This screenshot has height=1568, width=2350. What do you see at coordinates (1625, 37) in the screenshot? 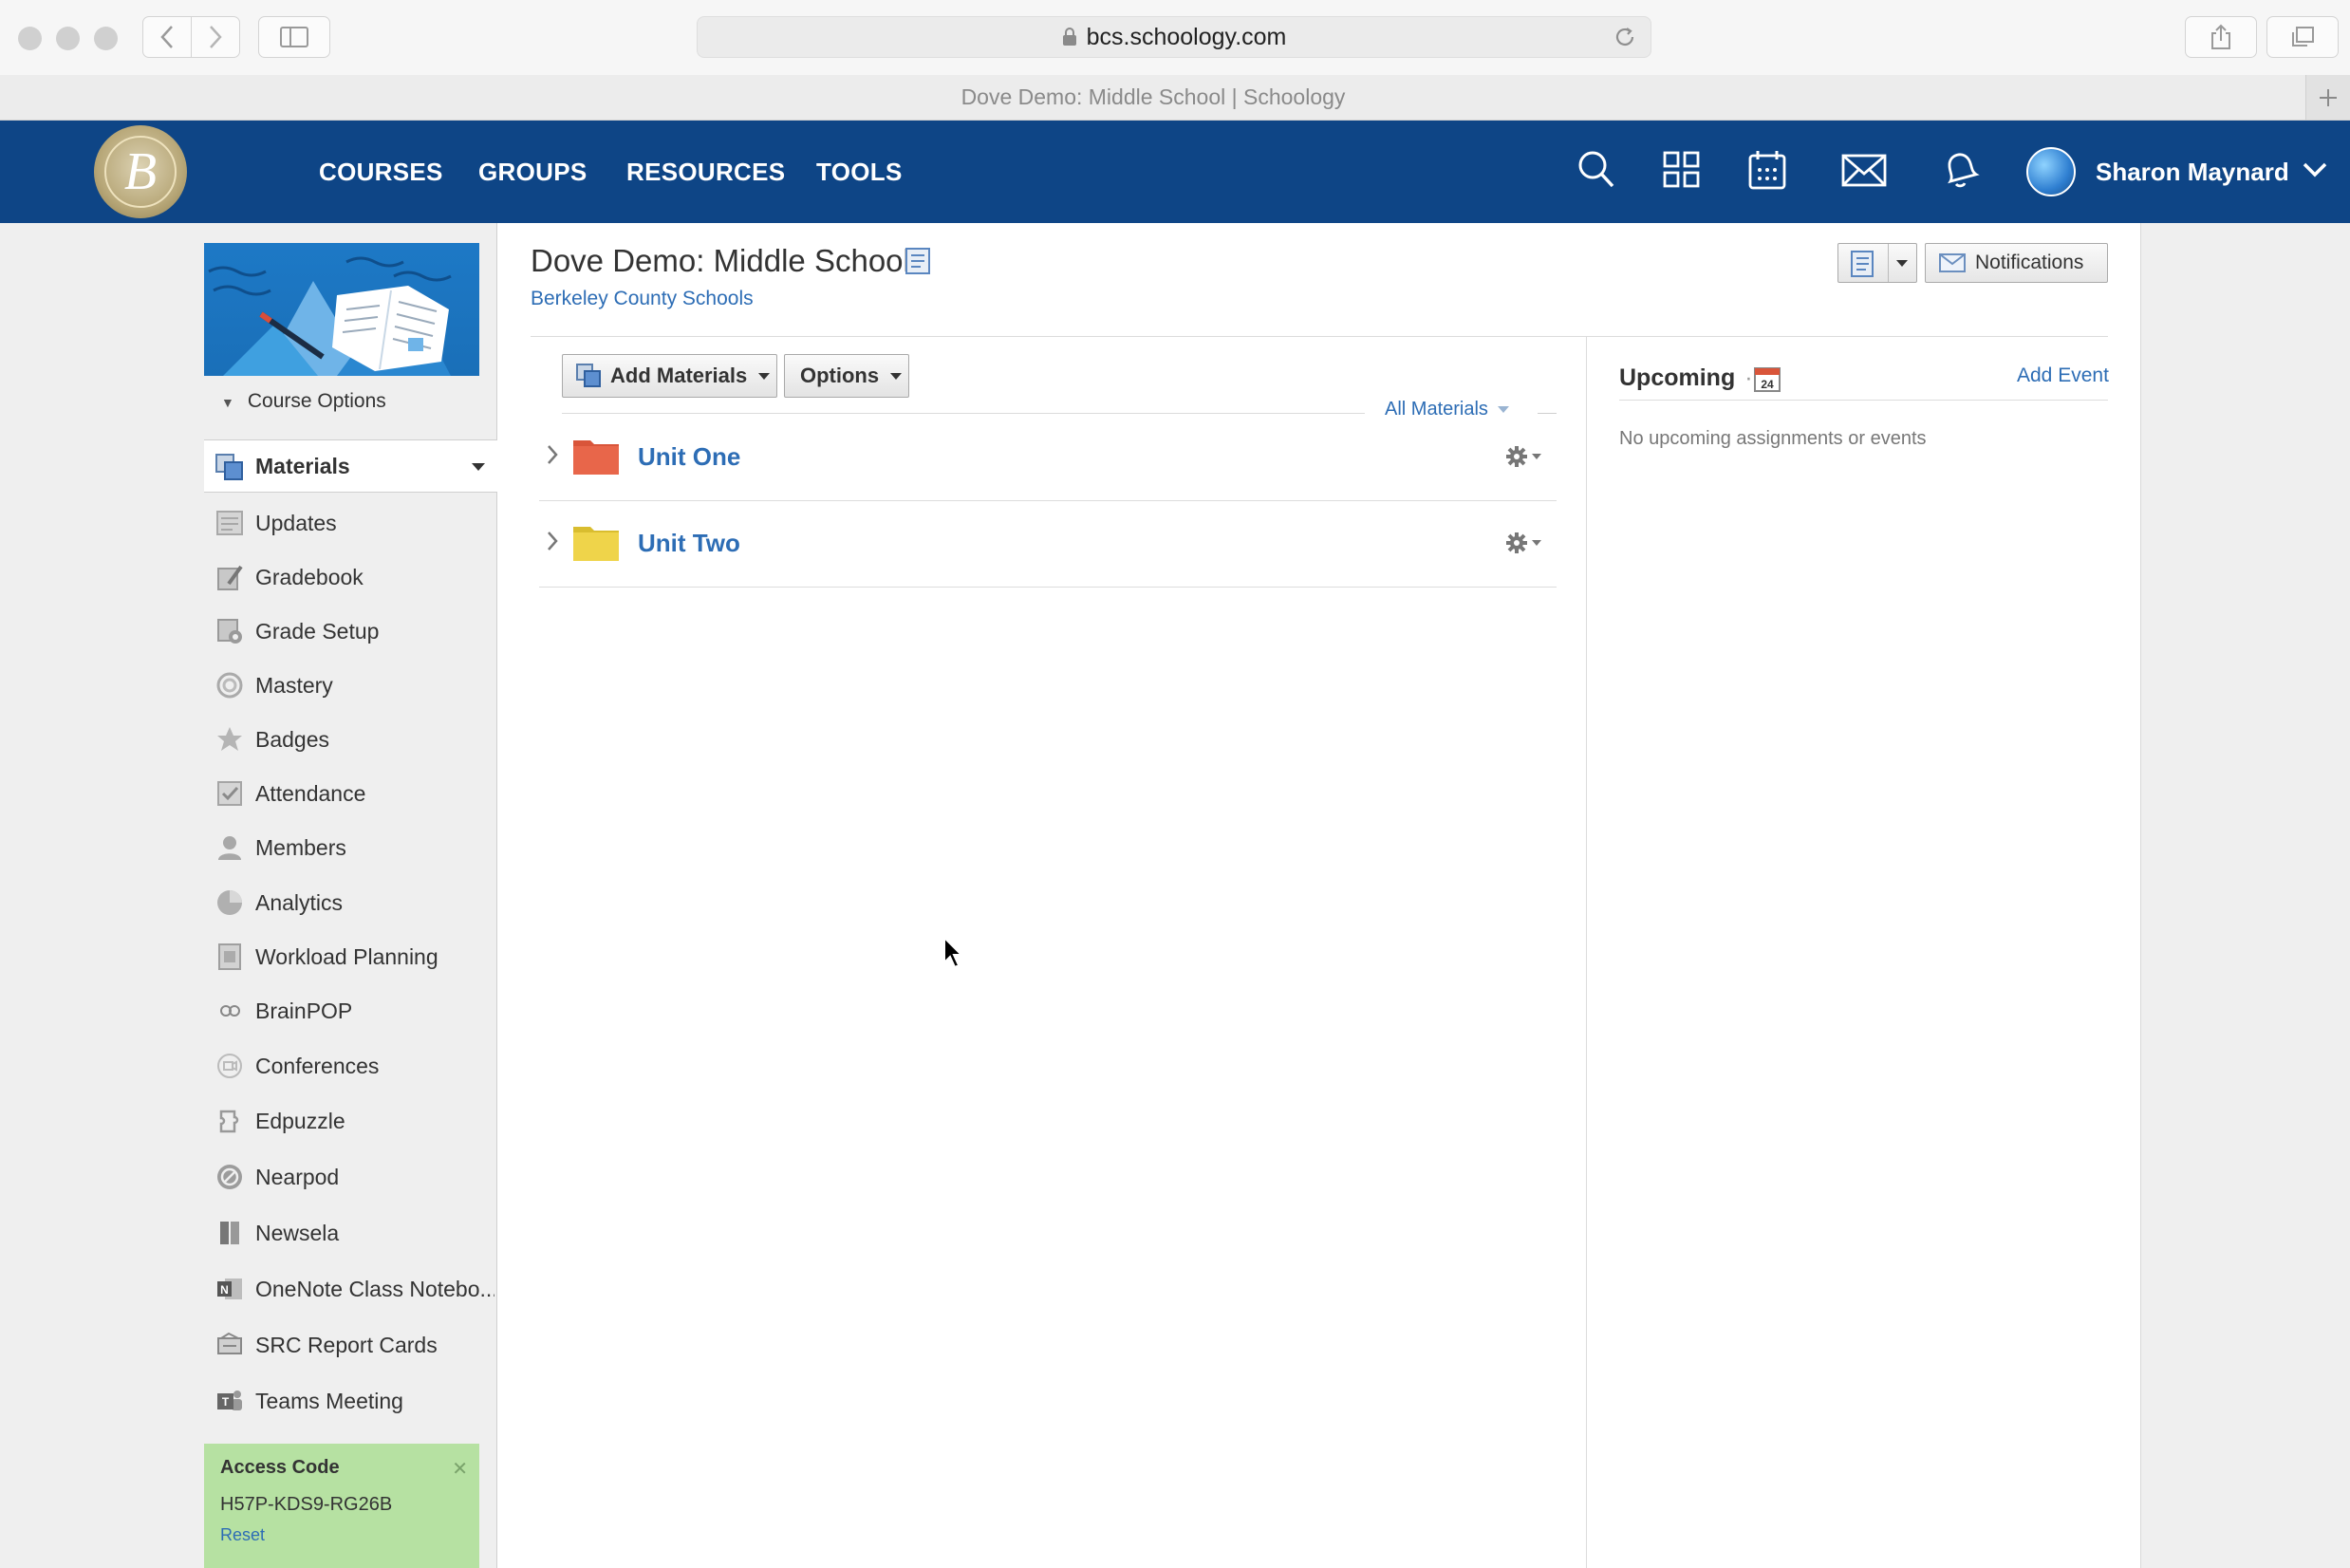
I see `reload-icon` at bounding box center [1625, 37].